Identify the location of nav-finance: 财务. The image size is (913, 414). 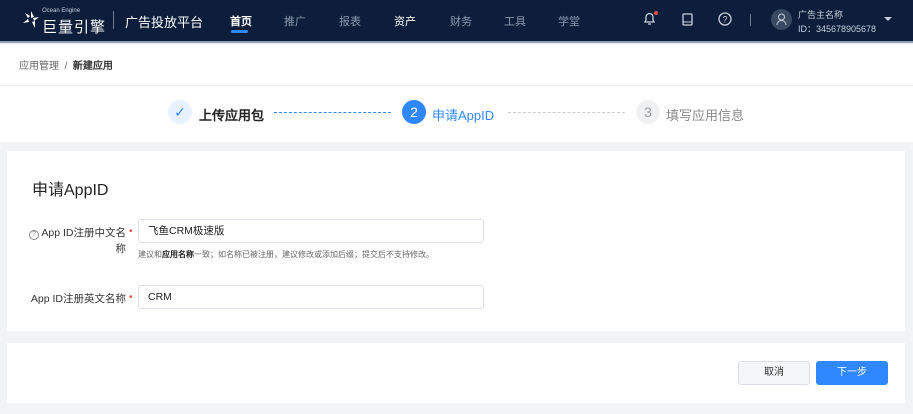
(461, 21).